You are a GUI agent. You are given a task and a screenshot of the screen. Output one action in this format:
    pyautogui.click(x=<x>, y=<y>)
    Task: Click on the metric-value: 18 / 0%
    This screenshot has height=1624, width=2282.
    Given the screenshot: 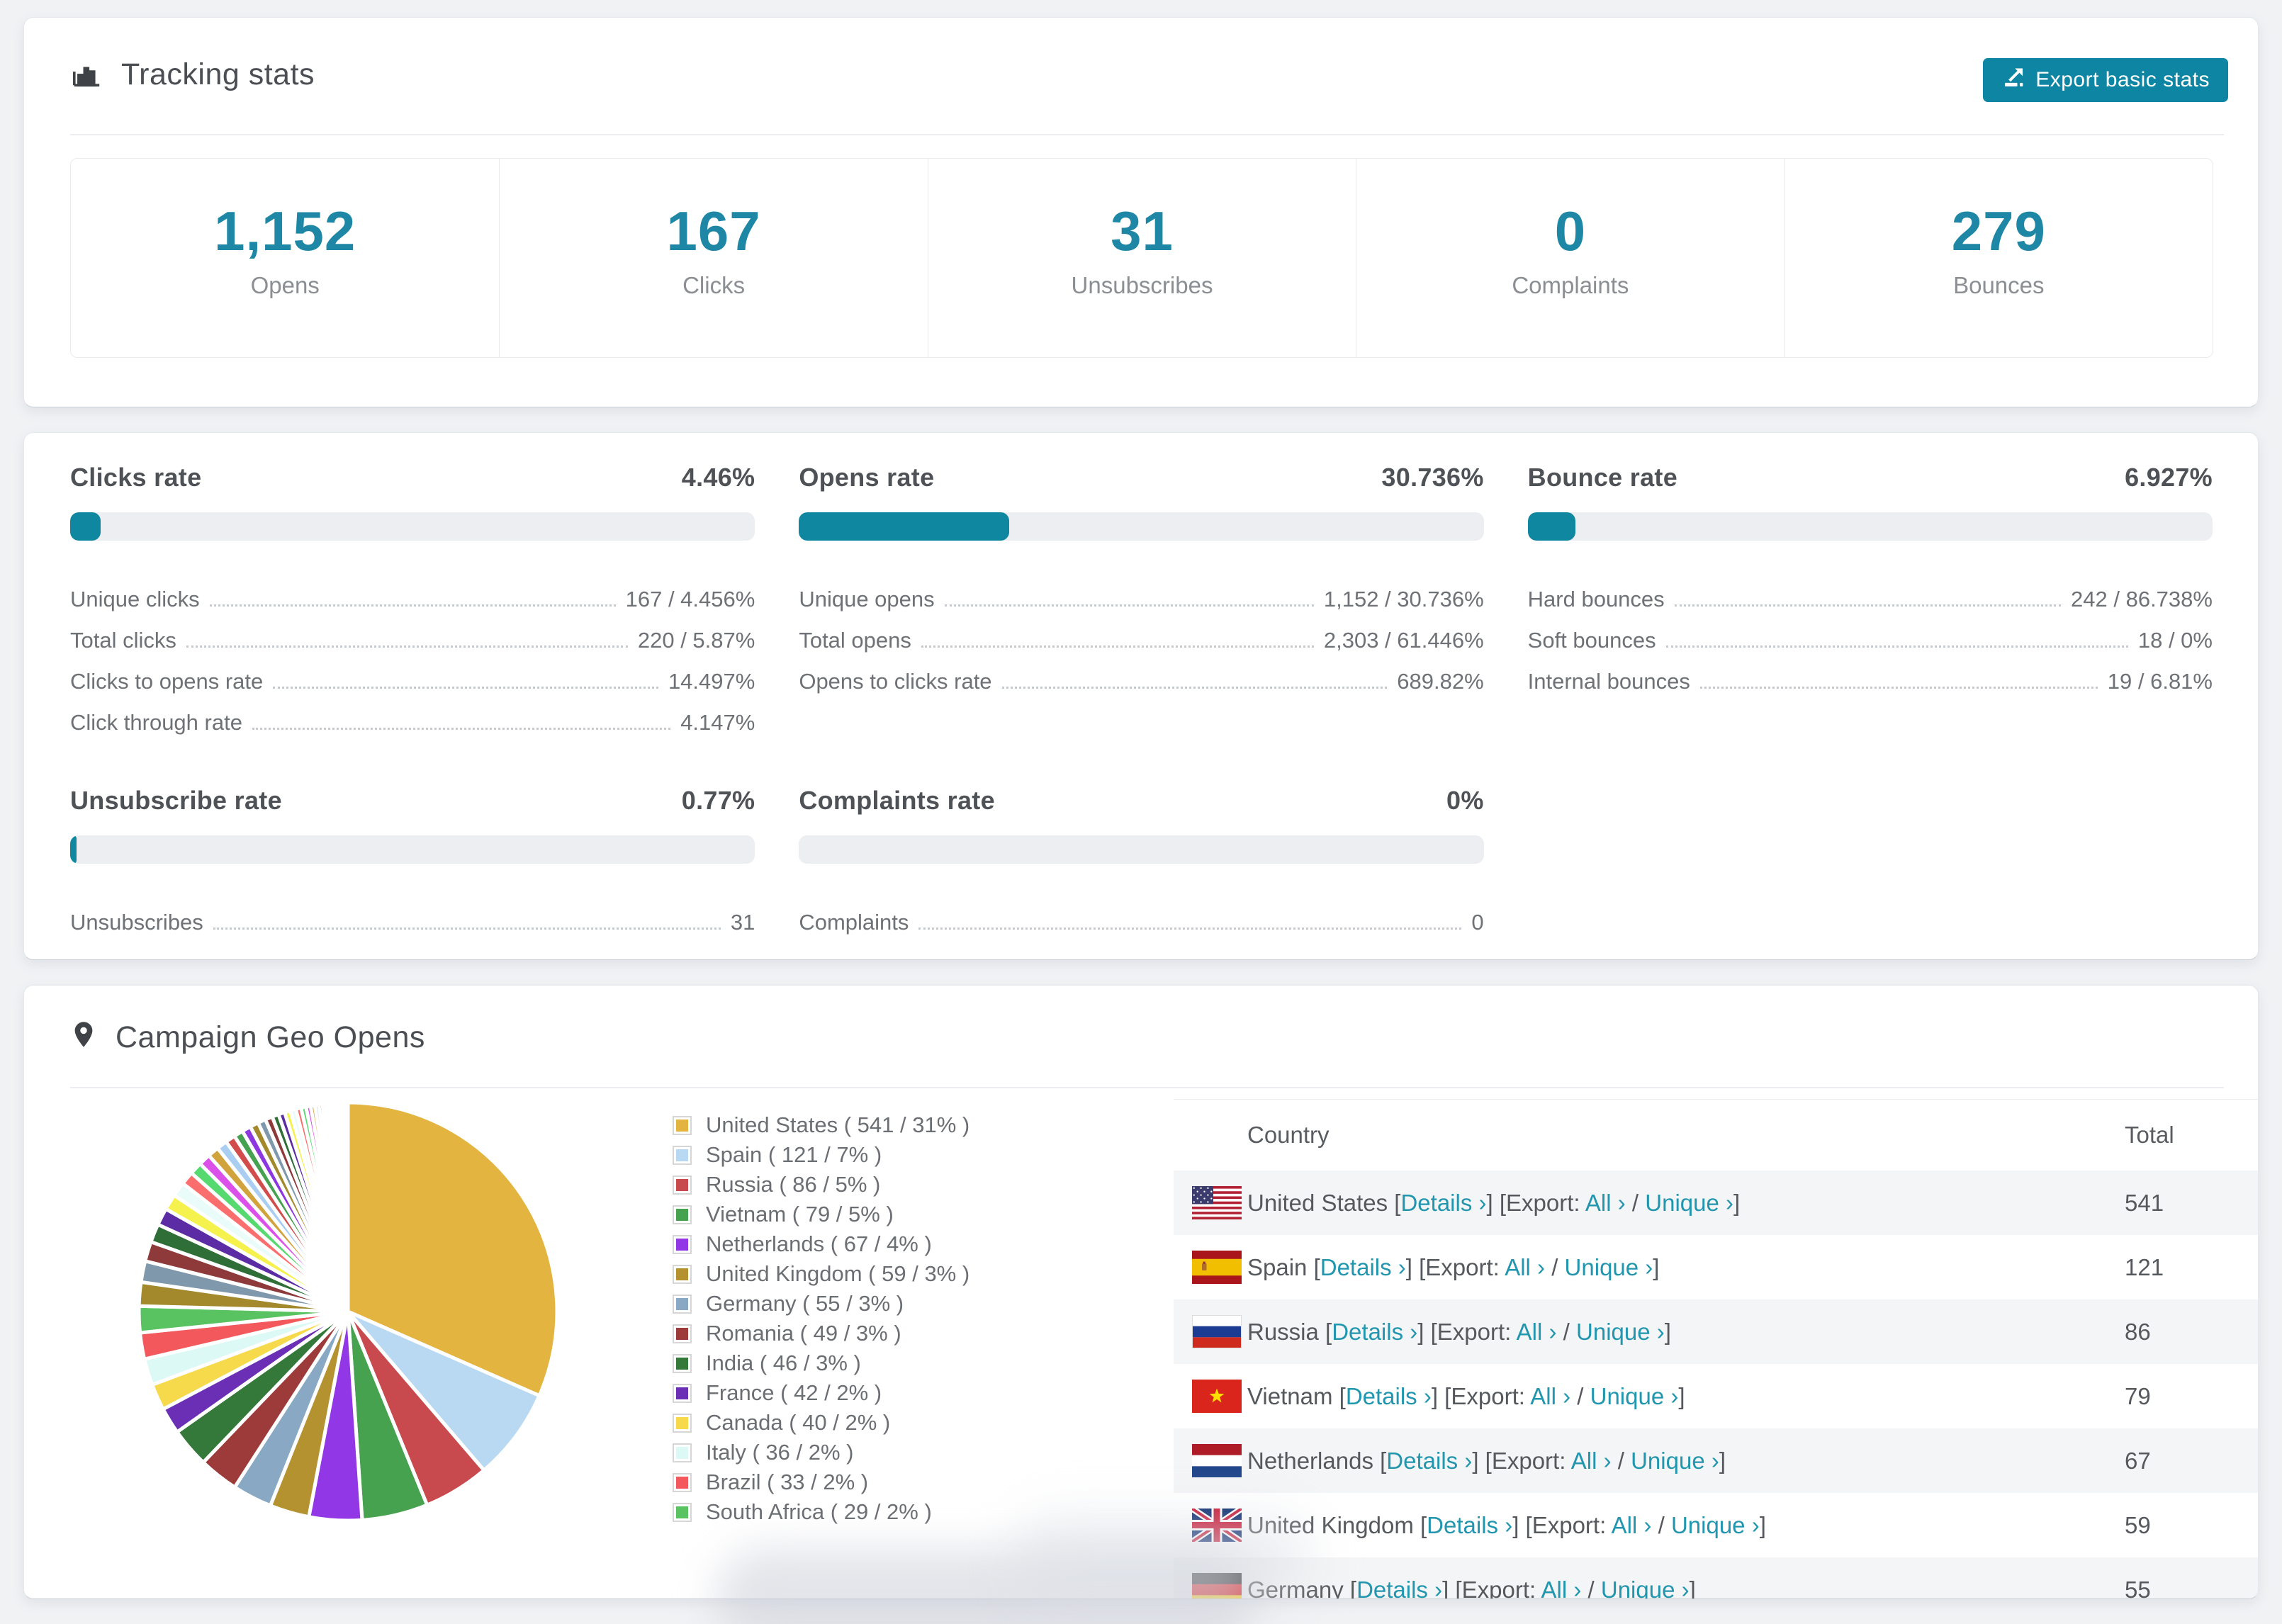 What is the action you would take?
    pyautogui.click(x=2175, y=640)
    